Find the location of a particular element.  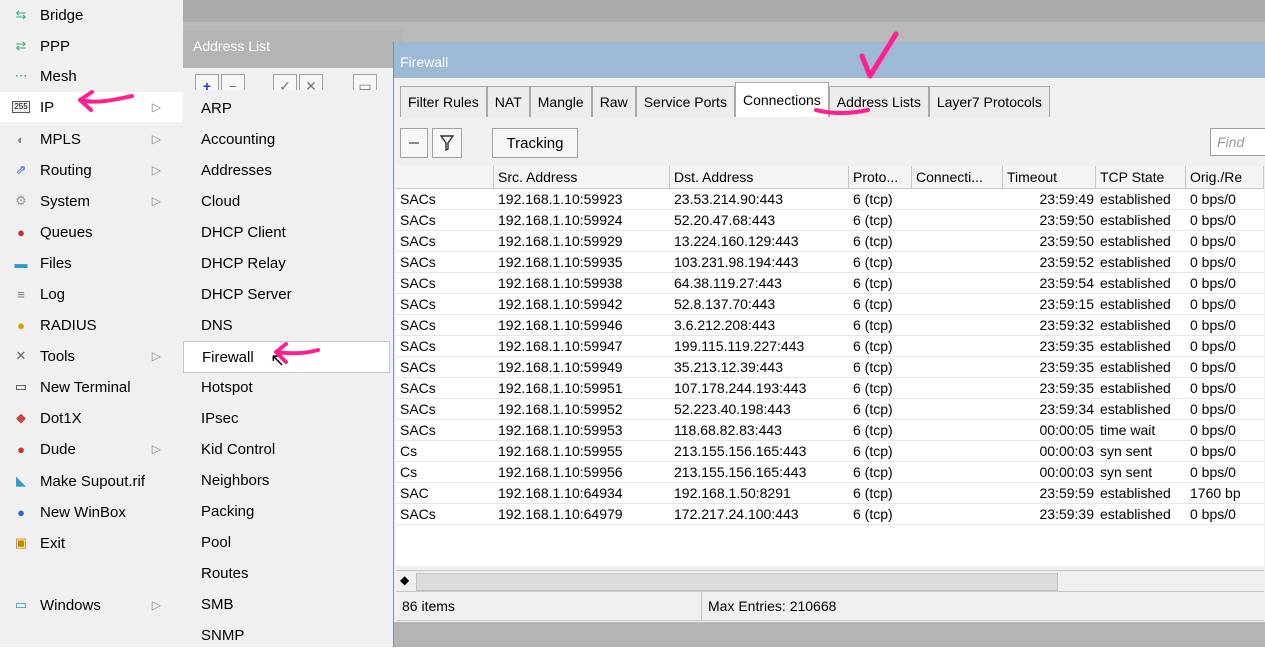

menu-item-mpls: ◐ MPLS ▷ is located at coordinates (91, 139).